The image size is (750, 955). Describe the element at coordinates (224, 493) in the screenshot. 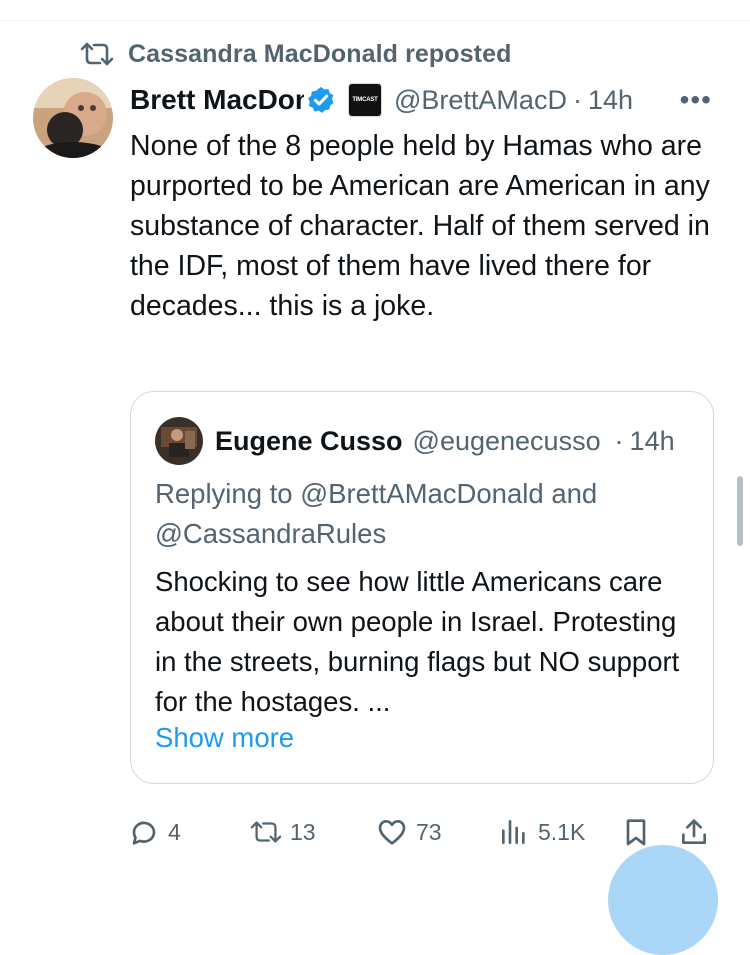

I see `replying-to-label: Replying to` at that location.